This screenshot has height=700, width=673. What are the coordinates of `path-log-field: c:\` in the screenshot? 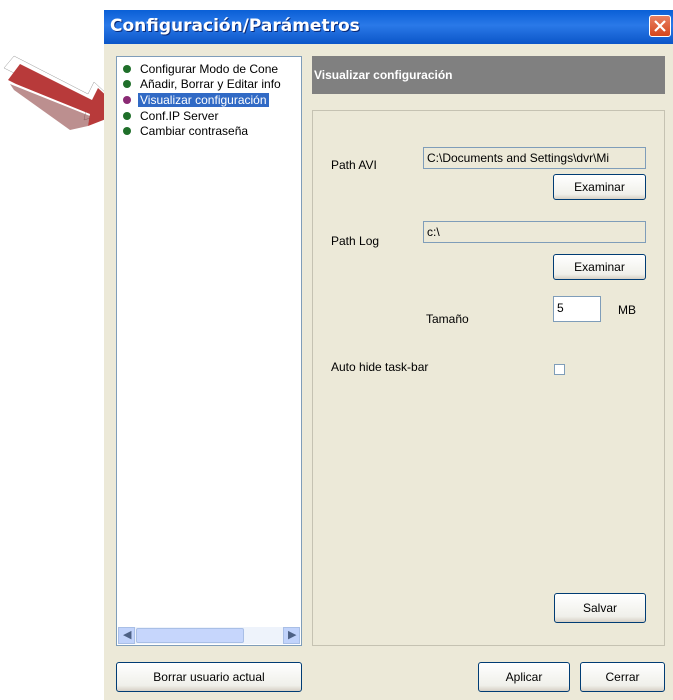 It's located at (534, 232).